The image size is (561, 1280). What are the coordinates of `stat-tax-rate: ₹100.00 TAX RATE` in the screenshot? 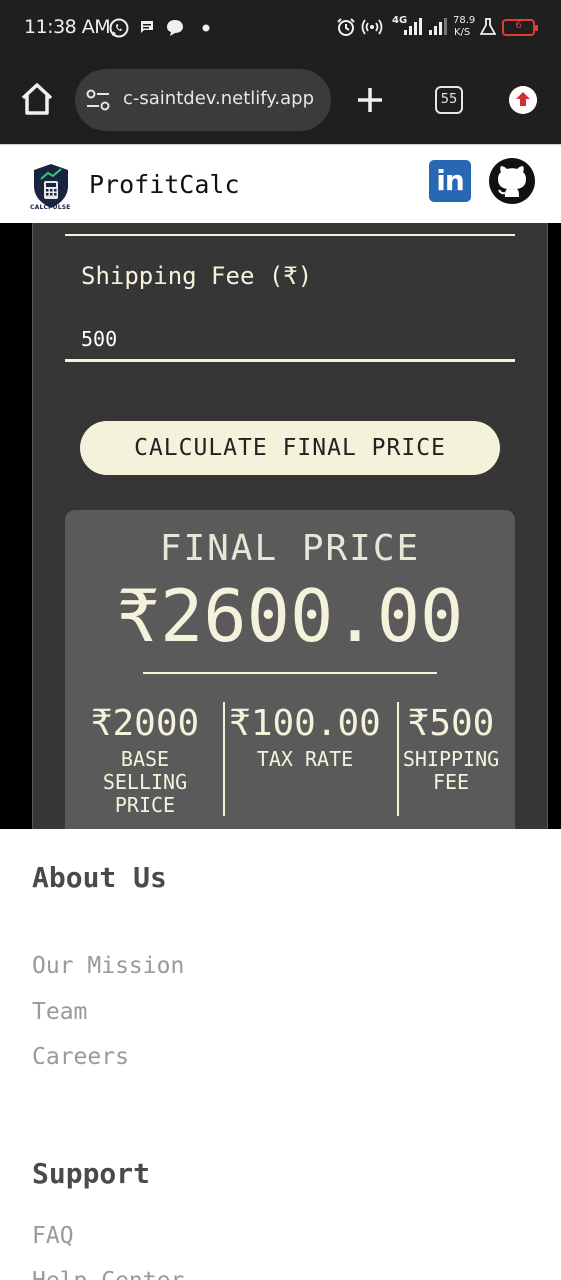 It's located at (305, 737).